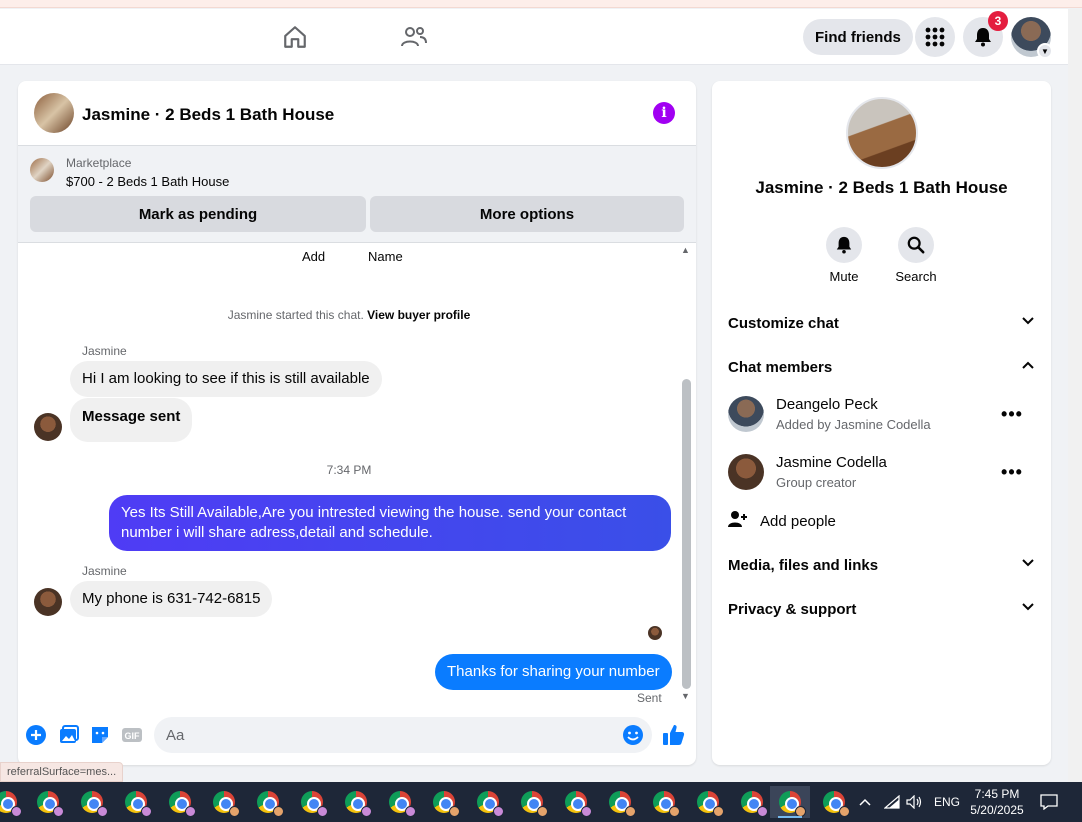 This screenshot has height=822, width=1082. Describe the element at coordinates (664, 113) in the screenshot. I see `info-icon: i` at that location.